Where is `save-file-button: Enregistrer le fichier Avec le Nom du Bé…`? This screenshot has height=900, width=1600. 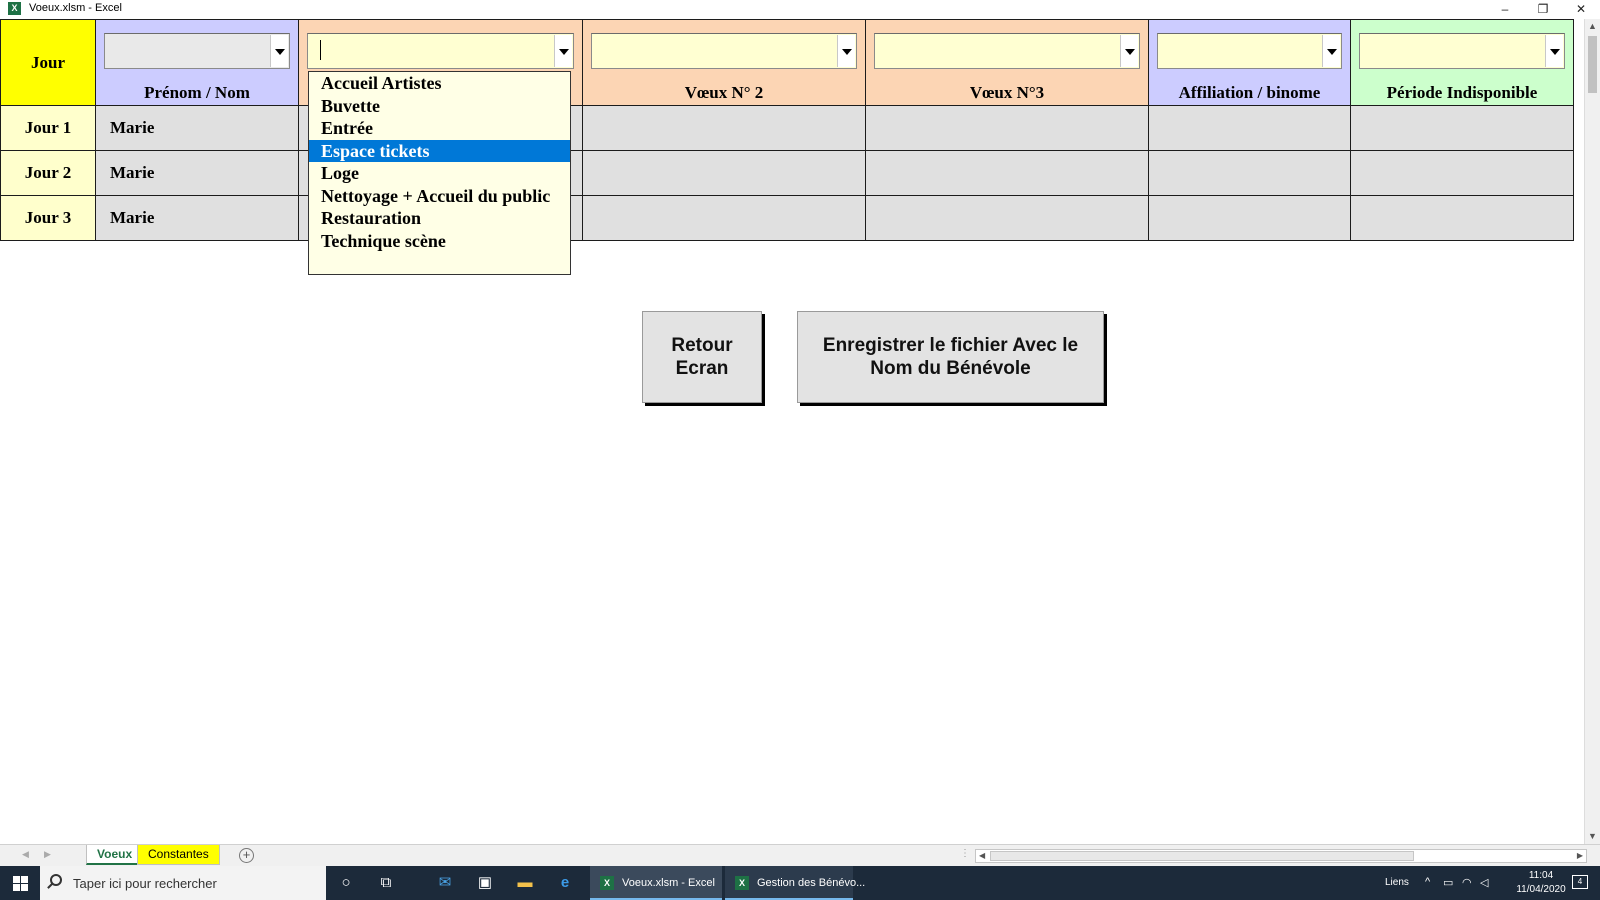
save-file-button: Enregistrer le fichier Avec le Nom du Bé… is located at coordinates (950, 357).